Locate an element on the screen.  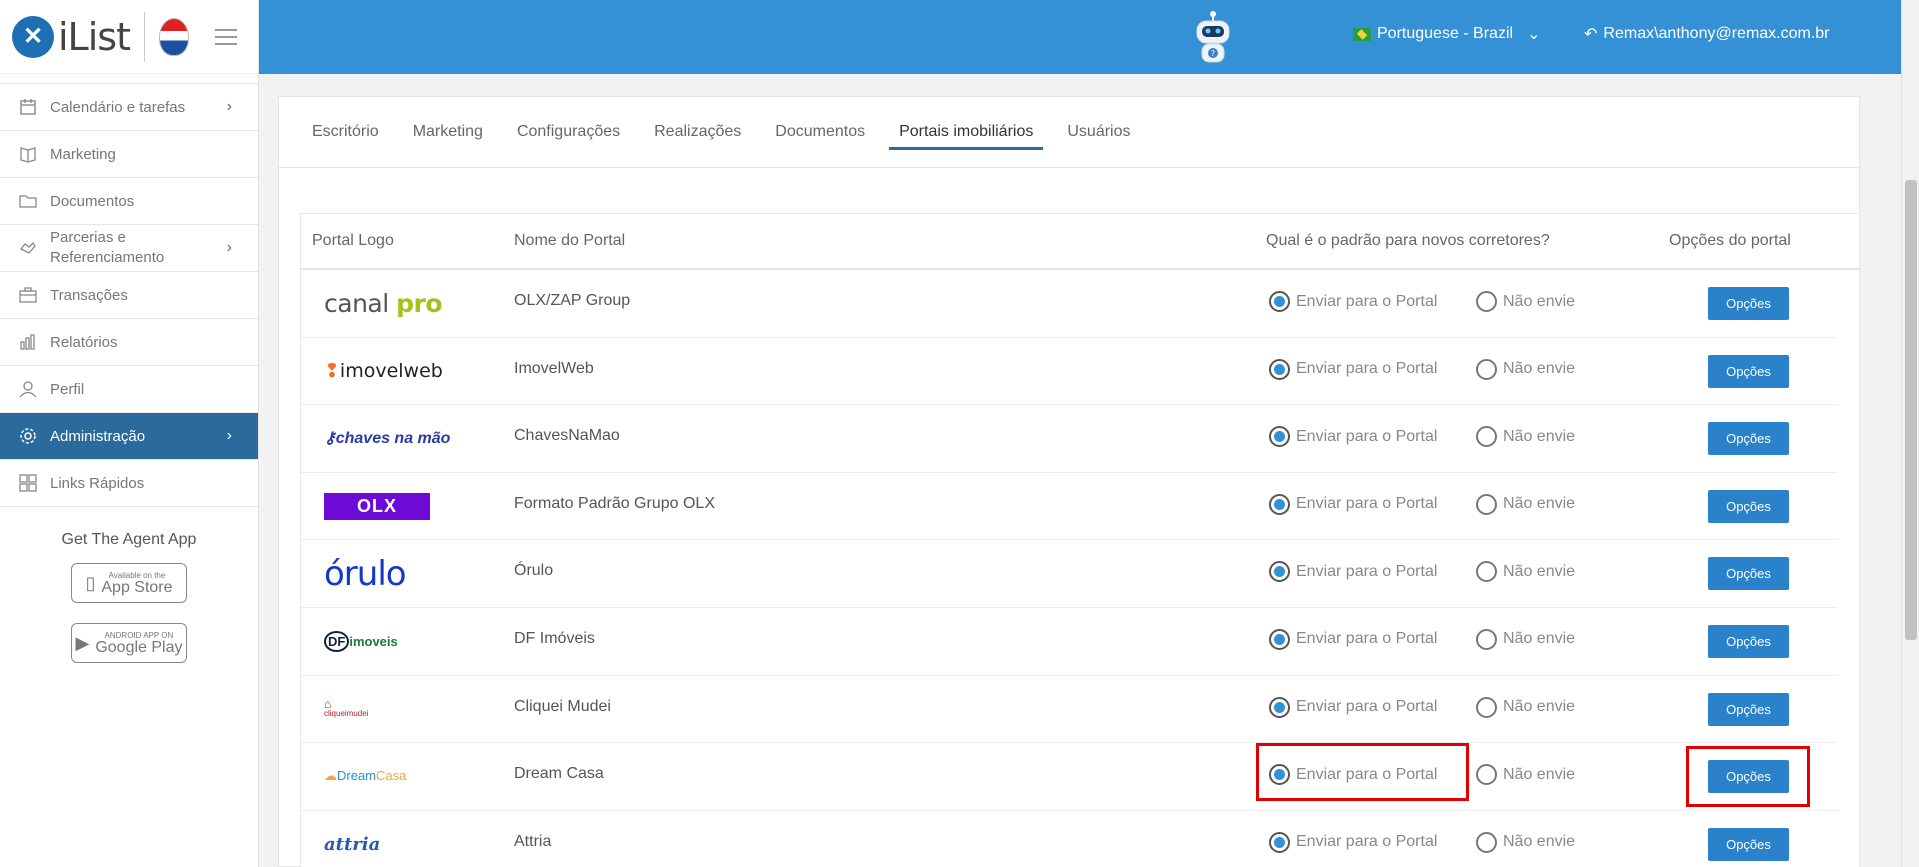
ilist-logo-text: iList is located at coordinates (94, 37).